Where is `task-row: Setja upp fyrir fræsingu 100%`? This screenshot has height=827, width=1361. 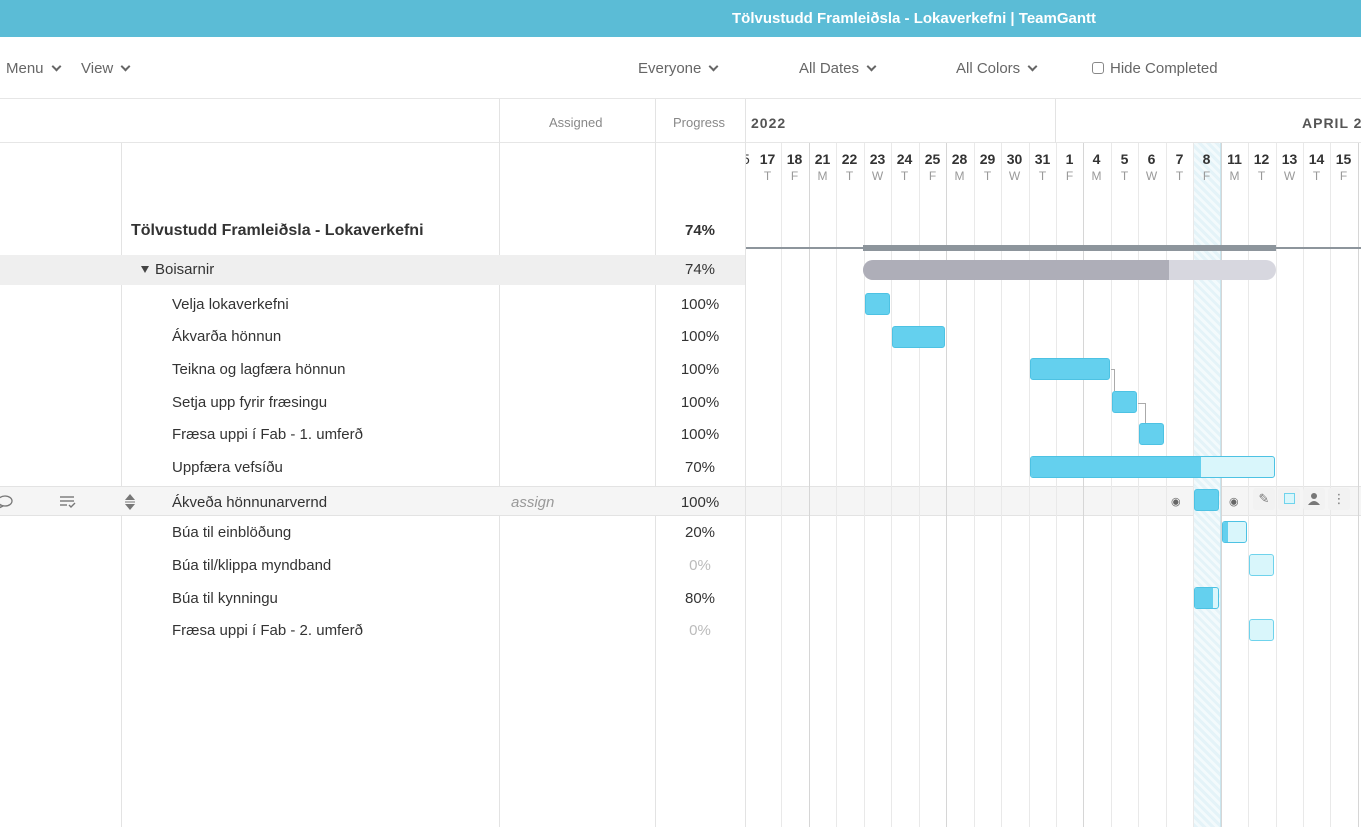 task-row: Setja upp fyrir fræsingu 100% is located at coordinates (372, 403).